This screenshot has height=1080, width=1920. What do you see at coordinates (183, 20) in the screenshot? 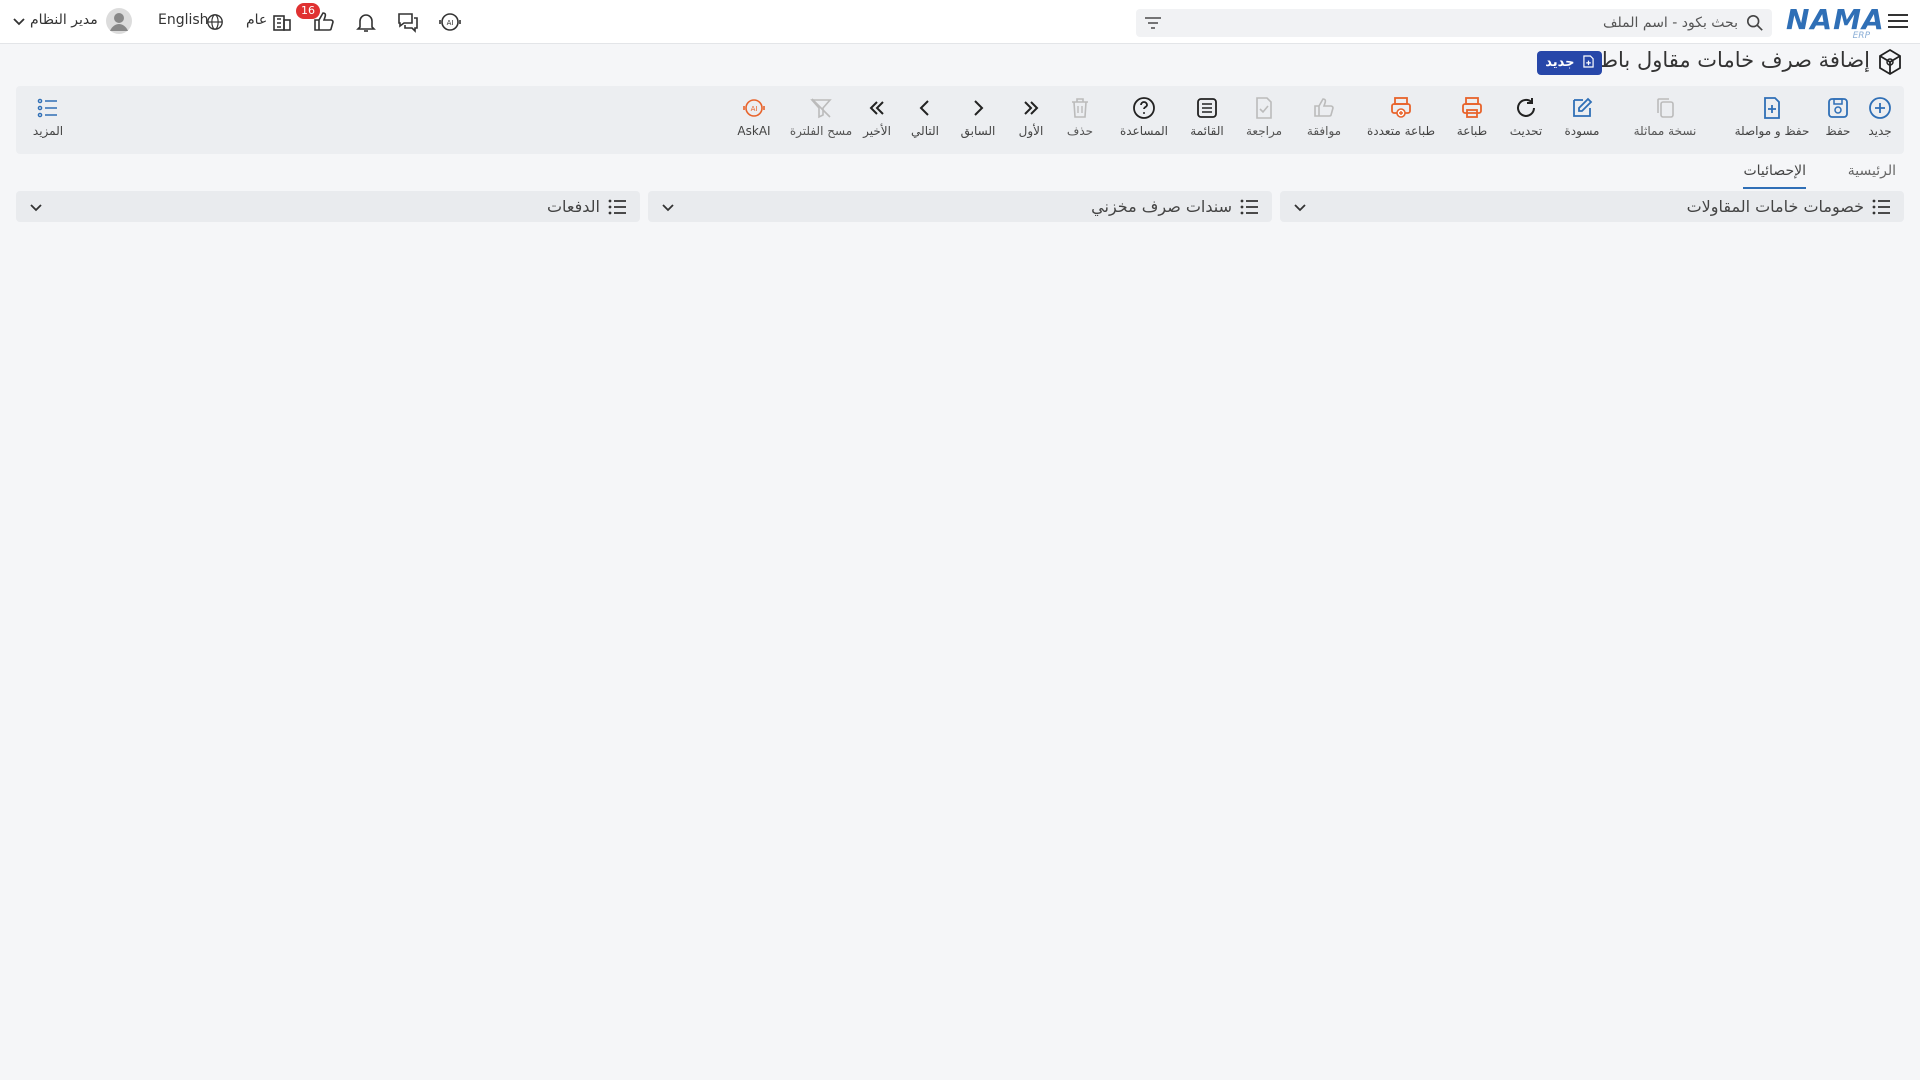
I see `language-switch: English` at bounding box center [183, 20].